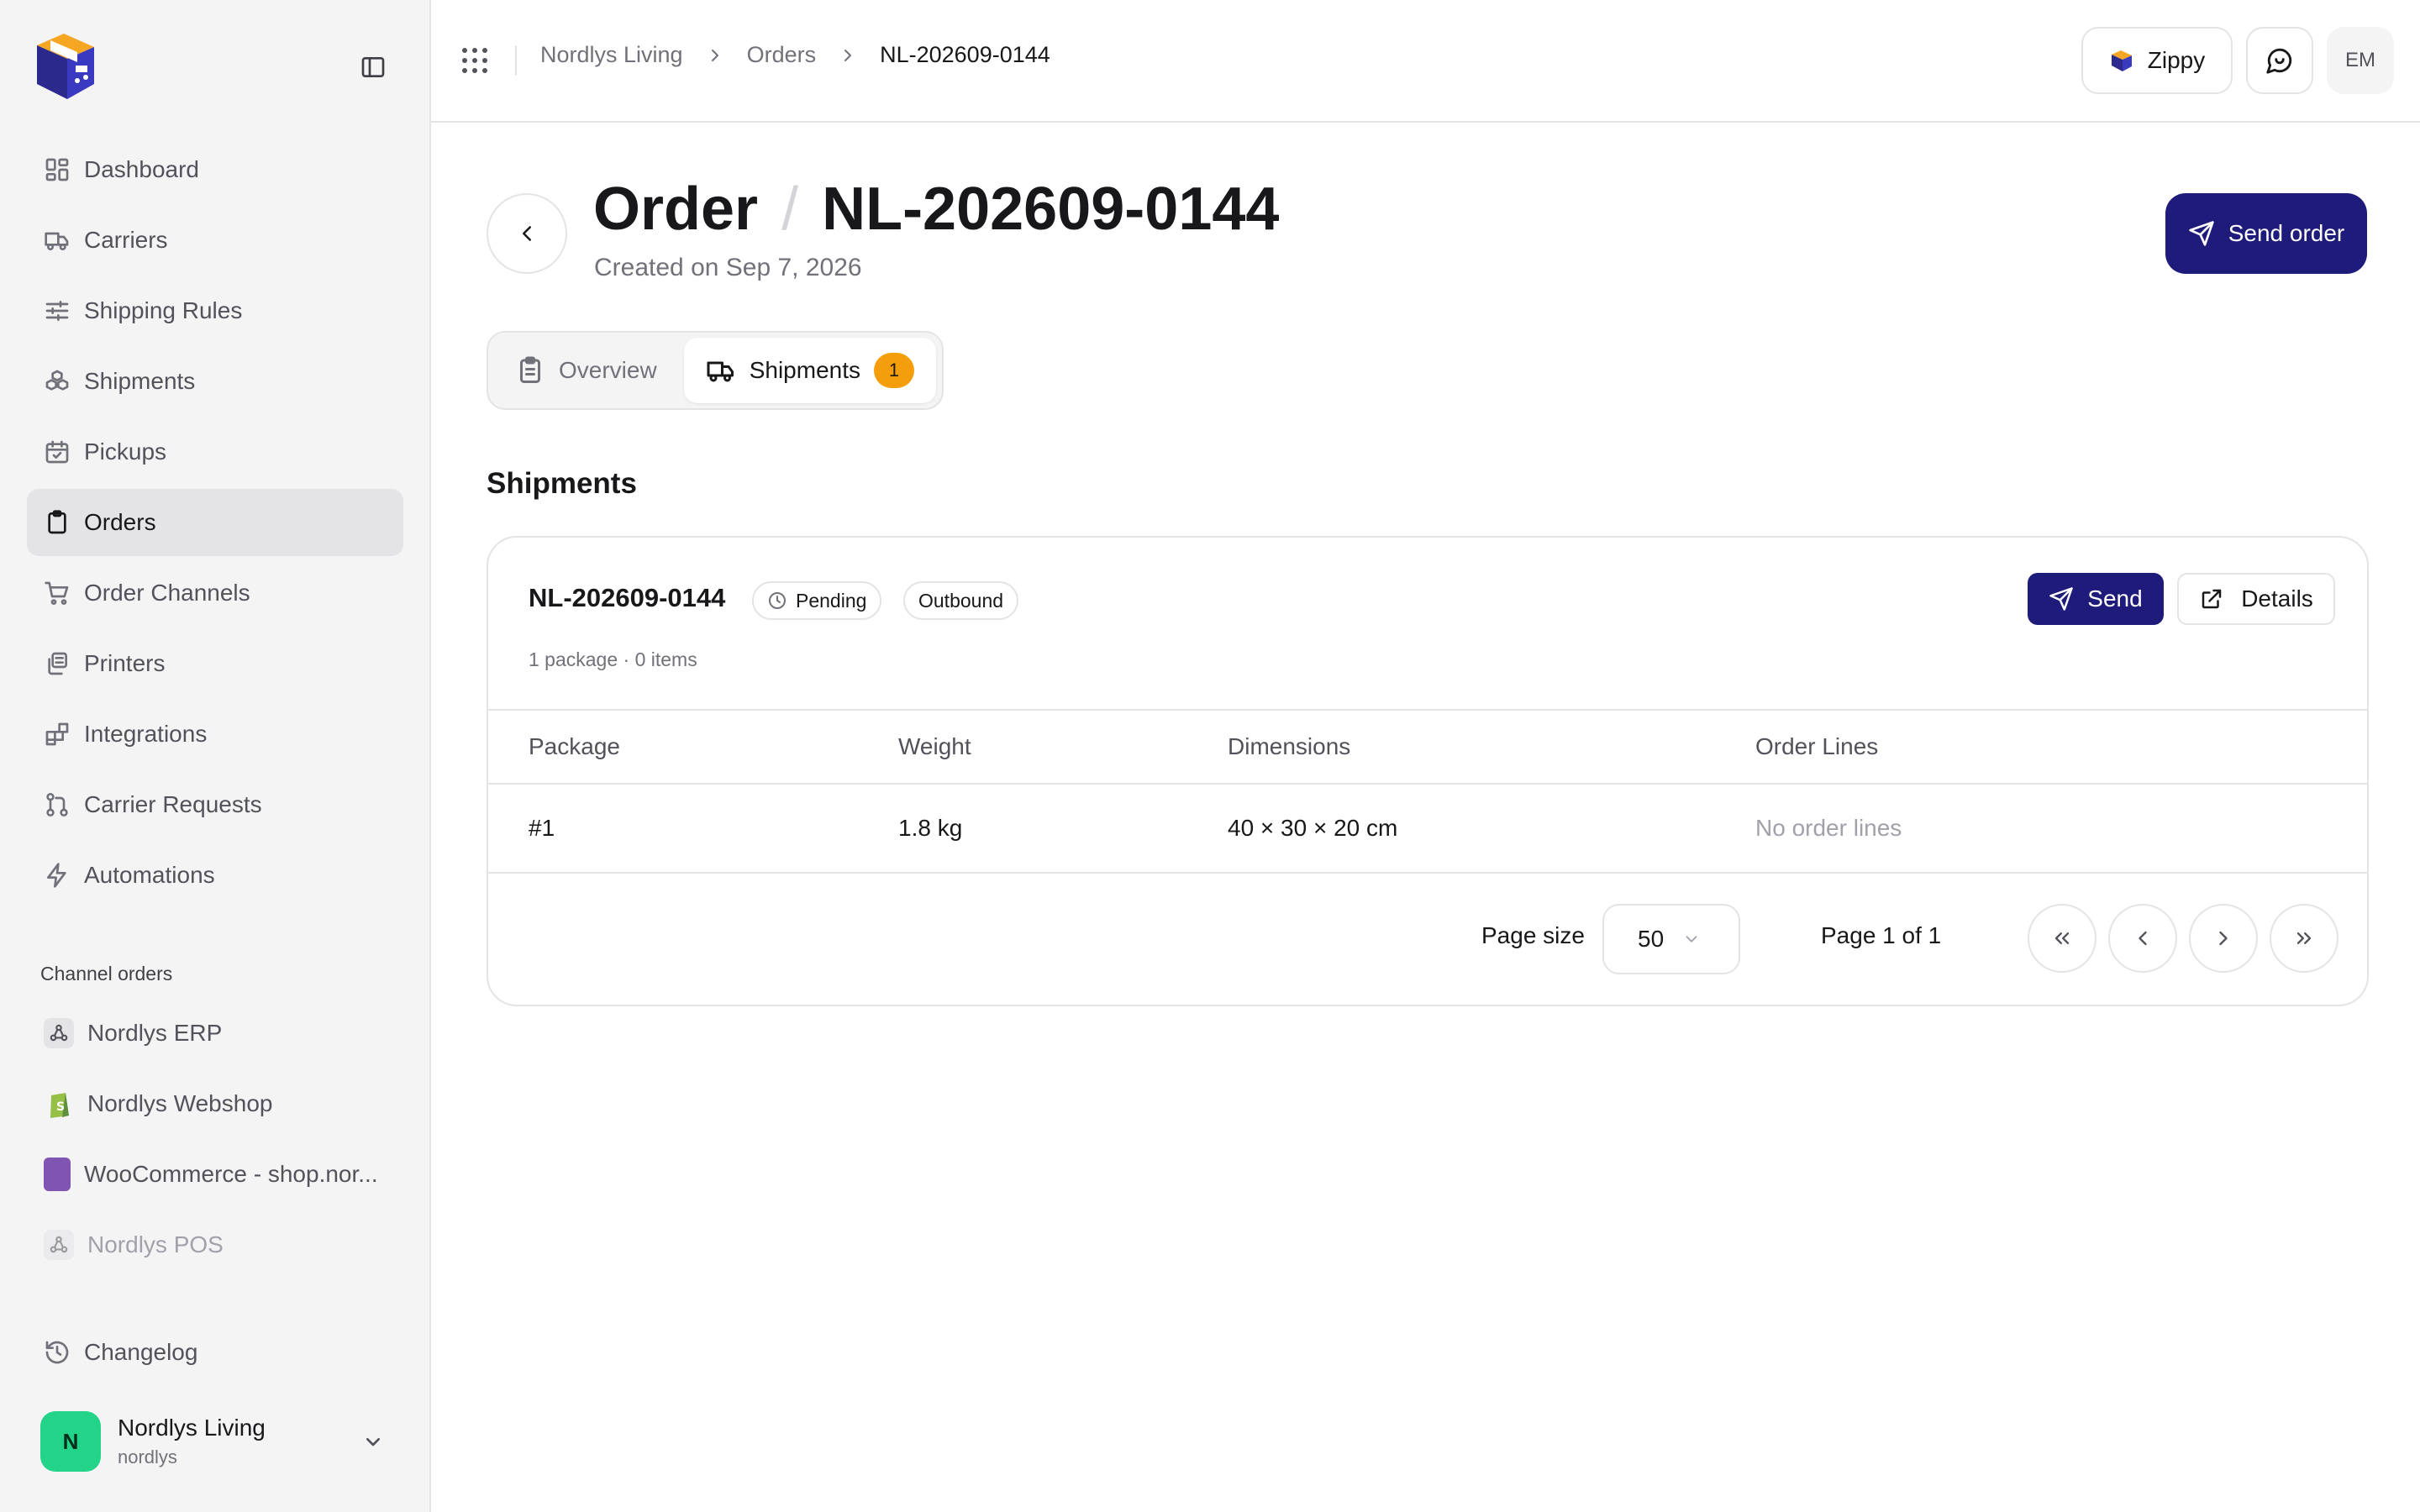 Image resolution: width=2420 pixels, height=1512 pixels. What do you see at coordinates (215, 663) in the screenshot?
I see `nav-item-printers: Printers` at bounding box center [215, 663].